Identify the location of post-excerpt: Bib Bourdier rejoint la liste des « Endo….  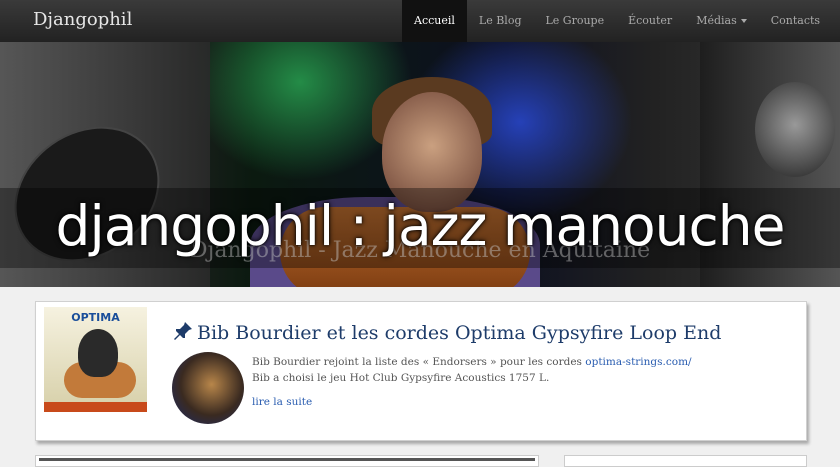
(487, 370).